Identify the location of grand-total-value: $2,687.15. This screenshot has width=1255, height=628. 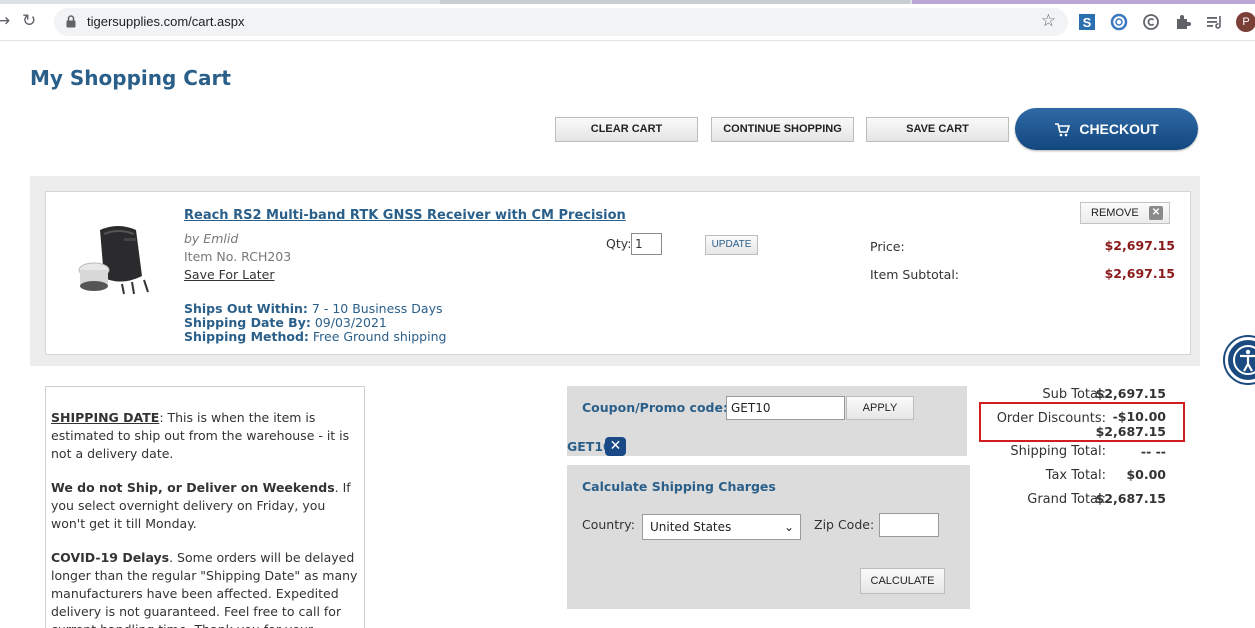
(1130, 498).